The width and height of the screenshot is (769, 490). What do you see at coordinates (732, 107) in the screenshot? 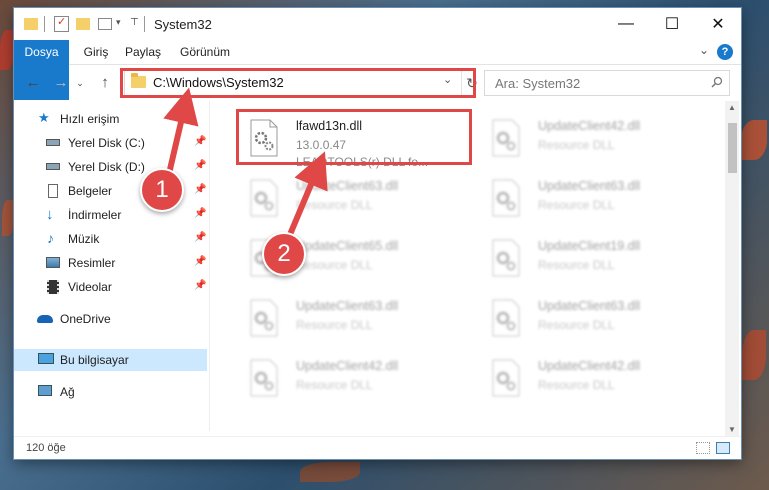
I see `scroll-up-arrow: ▲` at bounding box center [732, 107].